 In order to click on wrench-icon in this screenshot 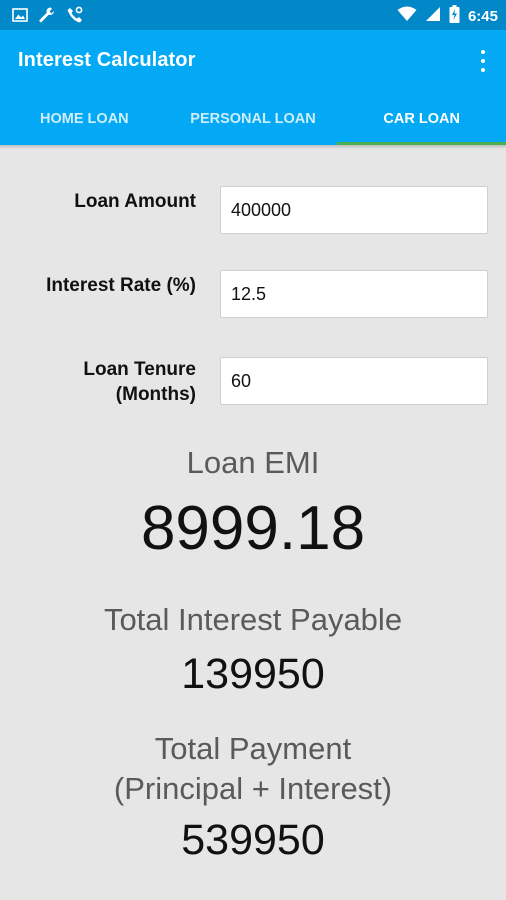, I will do `click(47, 17)`.